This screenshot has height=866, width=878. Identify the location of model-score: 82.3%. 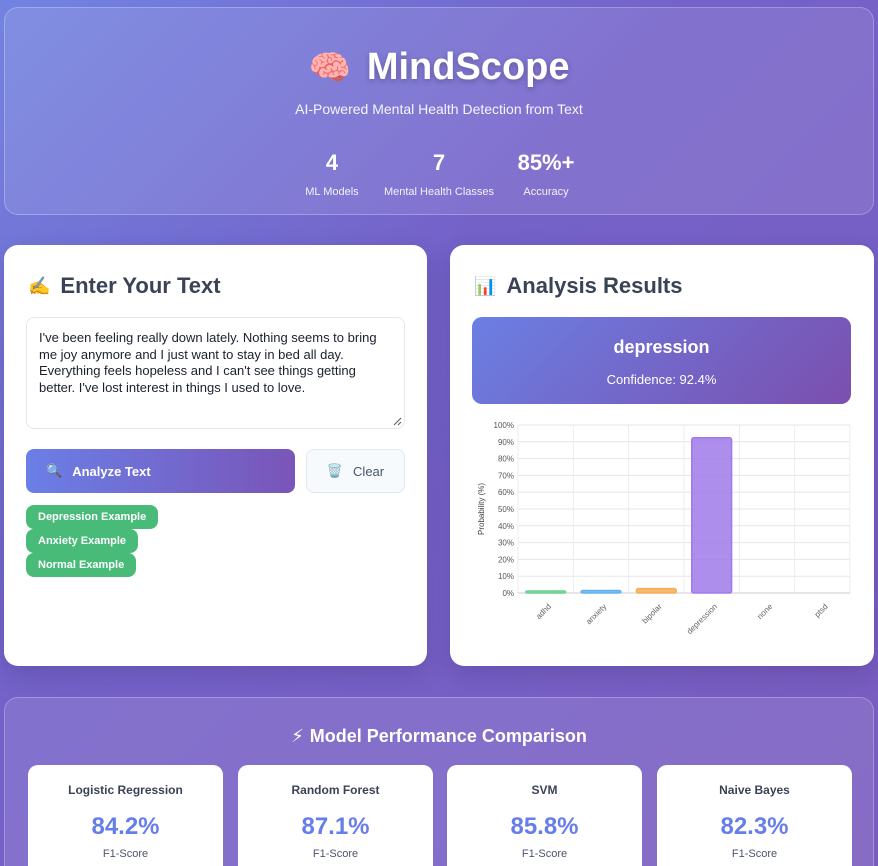
(754, 826).